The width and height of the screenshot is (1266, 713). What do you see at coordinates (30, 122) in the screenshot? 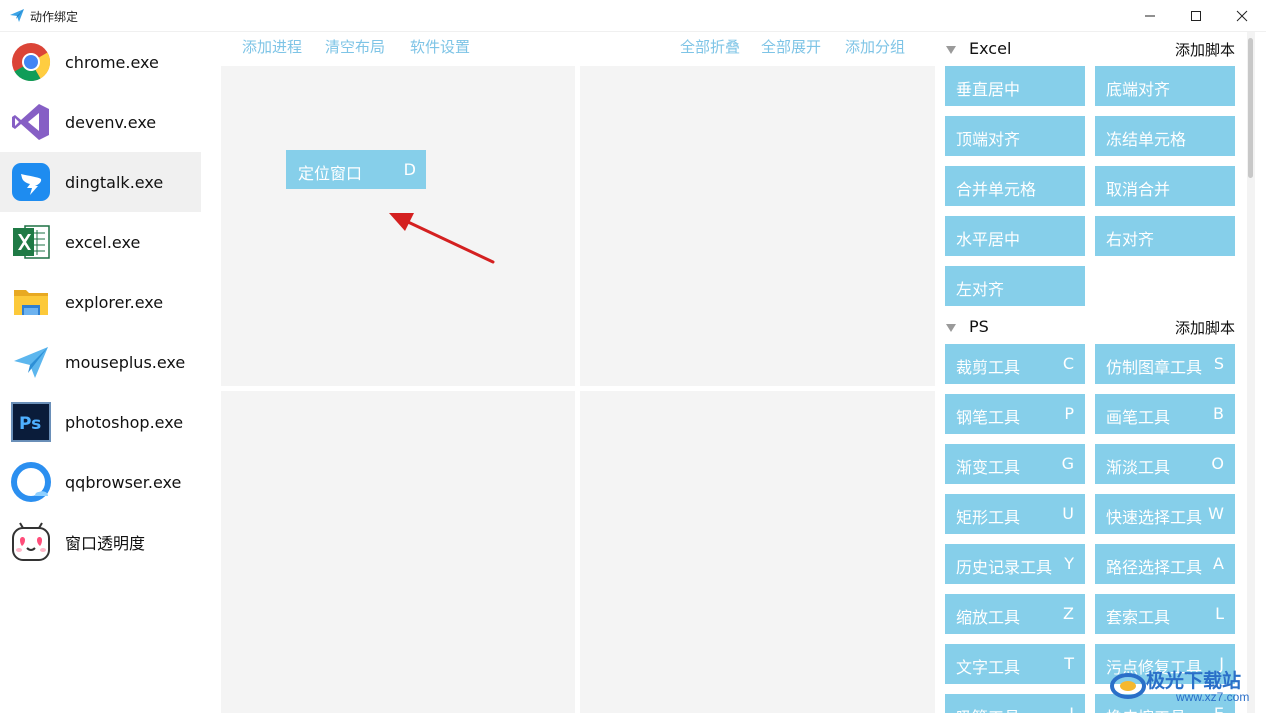
I see `visual-studio-icon` at bounding box center [30, 122].